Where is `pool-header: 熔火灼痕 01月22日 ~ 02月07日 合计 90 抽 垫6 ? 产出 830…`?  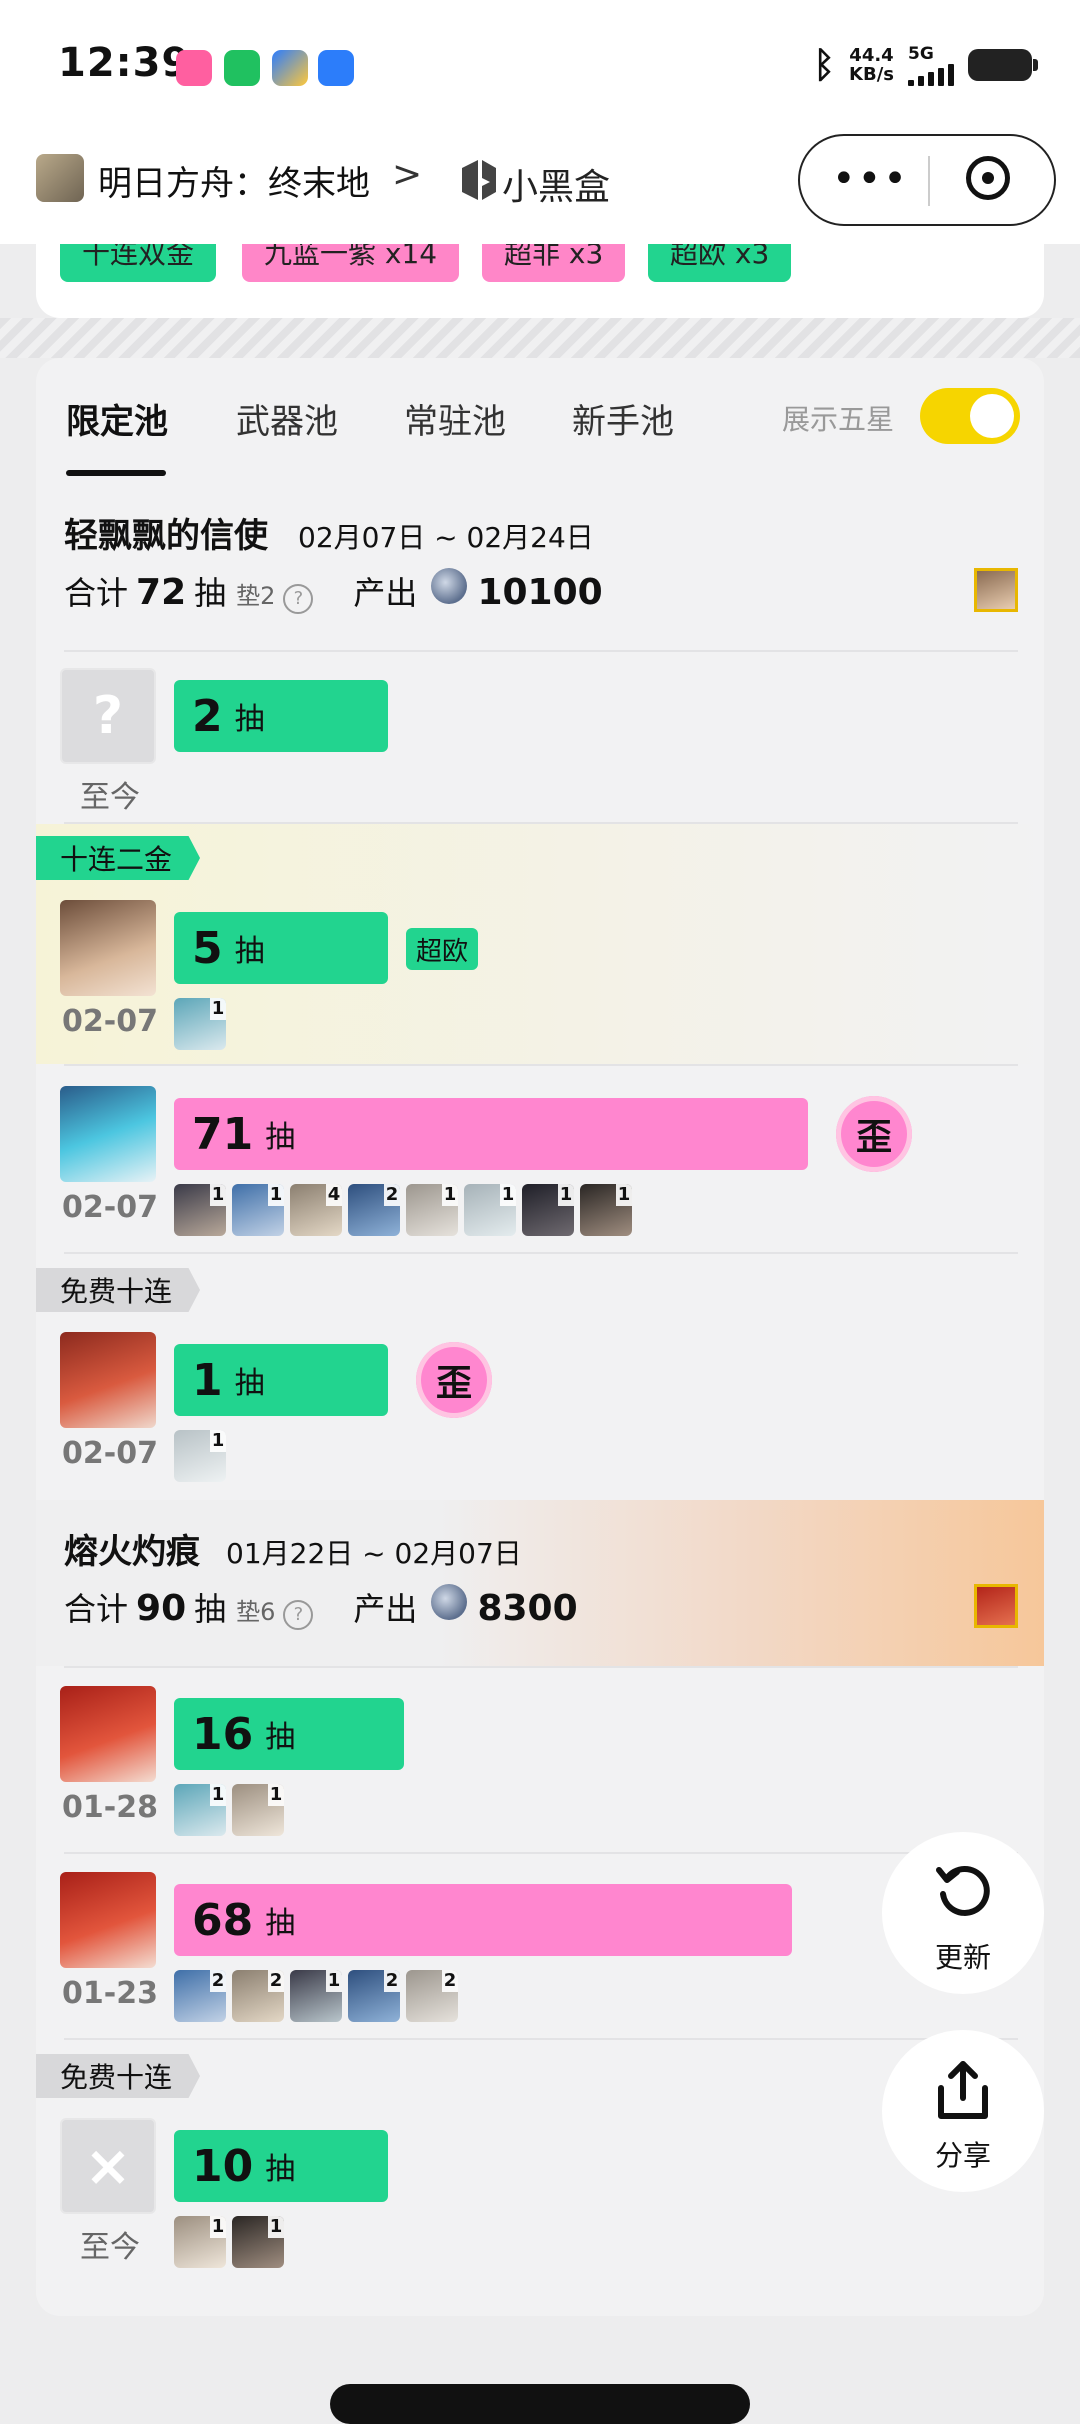
pool-header: 熔火灼痕 01月22日 ~ 02月07日 合计 90 抽 垫6 ? 产出 830… is located at coordinates (540, 1578).